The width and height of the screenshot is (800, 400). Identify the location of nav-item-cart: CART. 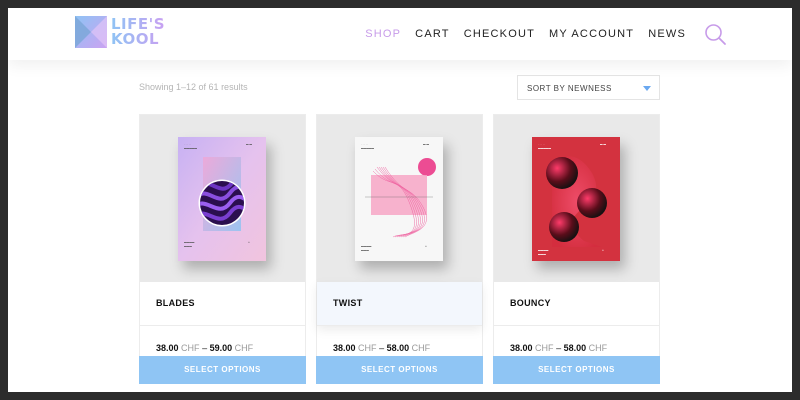
(432, 34).